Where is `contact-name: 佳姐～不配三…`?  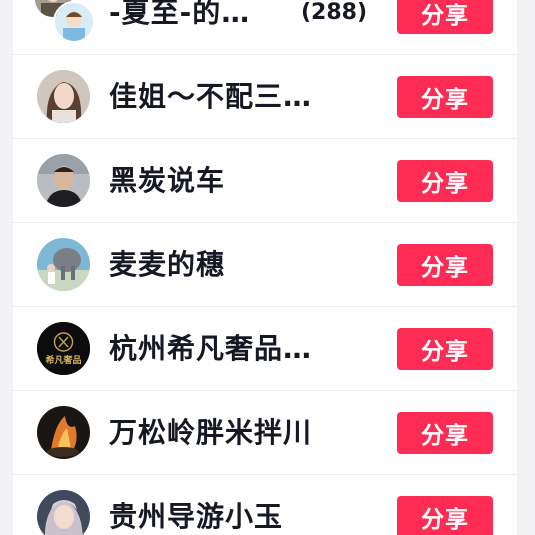
contact-name: 佳姐～不配三… is located at coordinates (211, 96).